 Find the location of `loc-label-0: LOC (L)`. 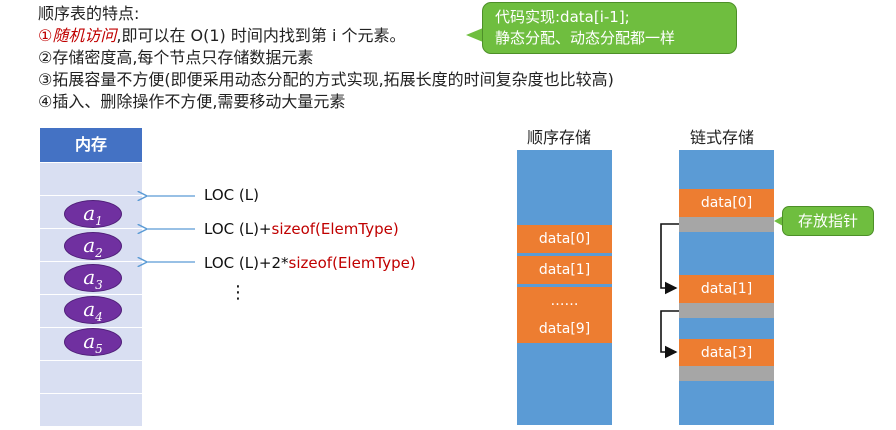

loc-label-0: LOC (L) is located at coordinates (231, 195).